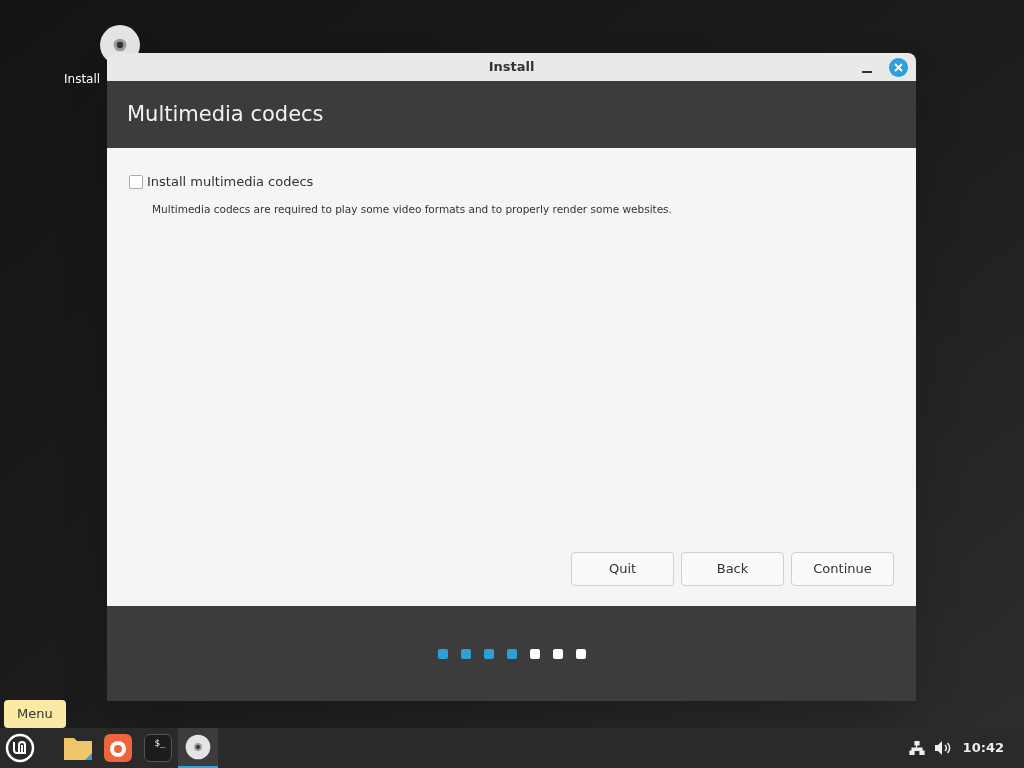 The image size is (1024, 768). I want to click on minimize-icon, so click(867, 72).